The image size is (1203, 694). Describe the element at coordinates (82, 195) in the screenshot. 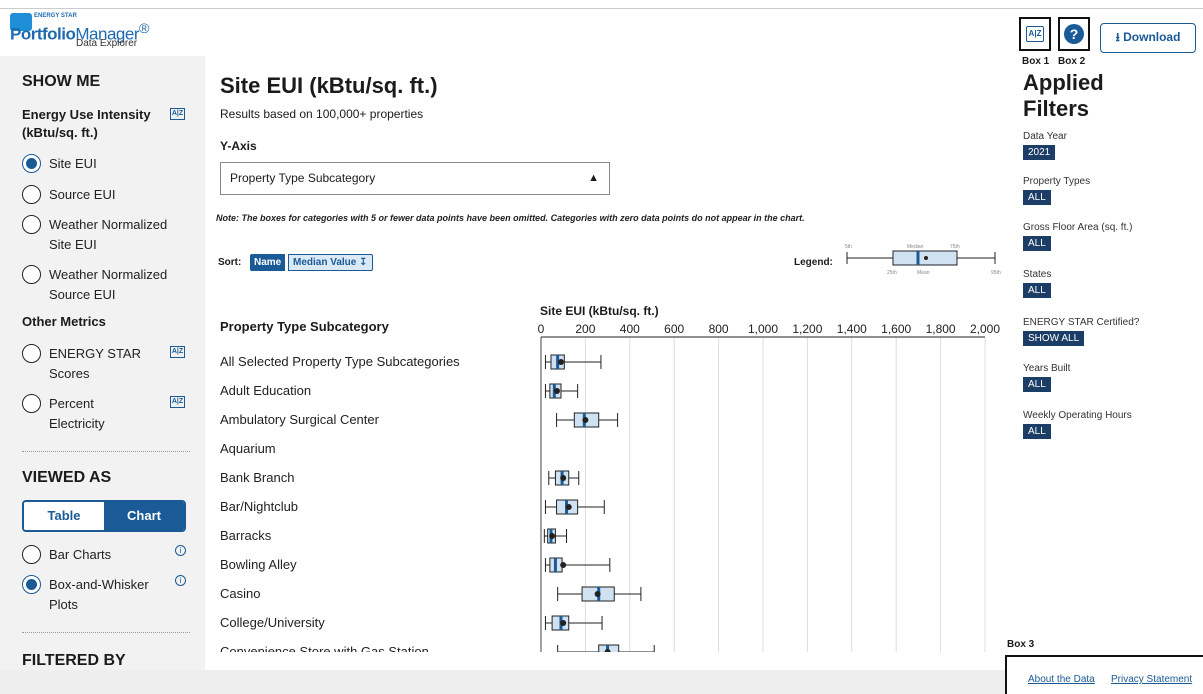

I see `radio-label-source-eui: Source EUI` at that location.